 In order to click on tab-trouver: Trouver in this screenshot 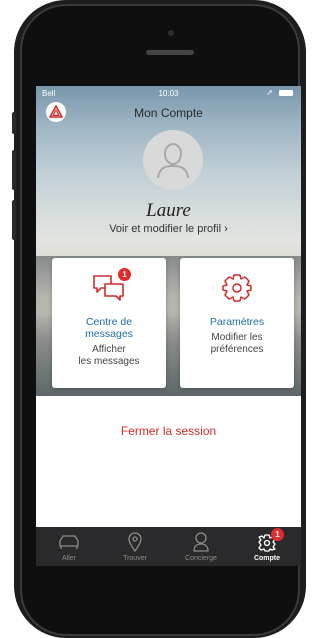, I will do `click(135, 546)`.